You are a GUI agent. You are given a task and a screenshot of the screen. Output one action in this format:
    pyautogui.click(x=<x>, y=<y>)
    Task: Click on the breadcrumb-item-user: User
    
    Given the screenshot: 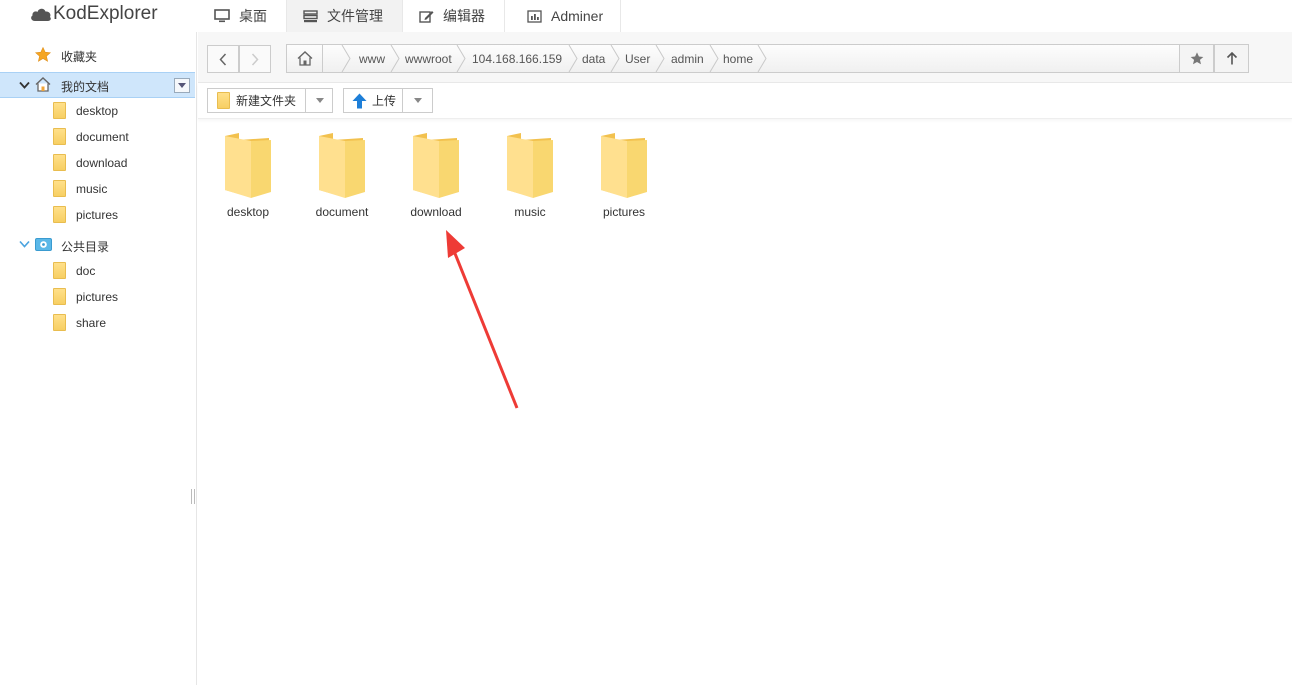 What is the action you would take?
    pyautogui.click(x=637, y=58)
    